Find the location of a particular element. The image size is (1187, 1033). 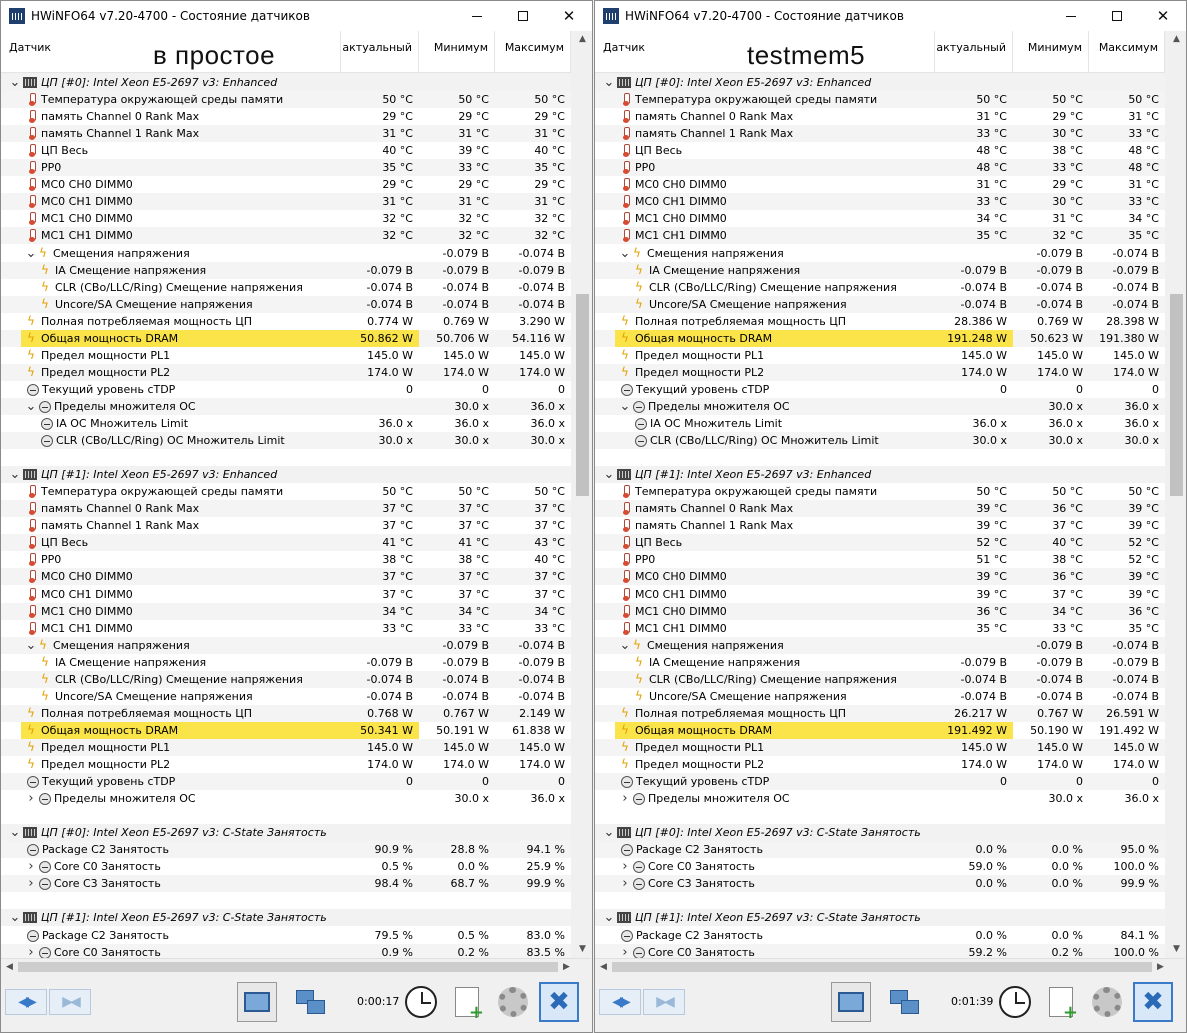

sensor-row: › Core C0 Занятость 59.0 % 0.0 % 100.0 % is located at coordinates (880, 866).